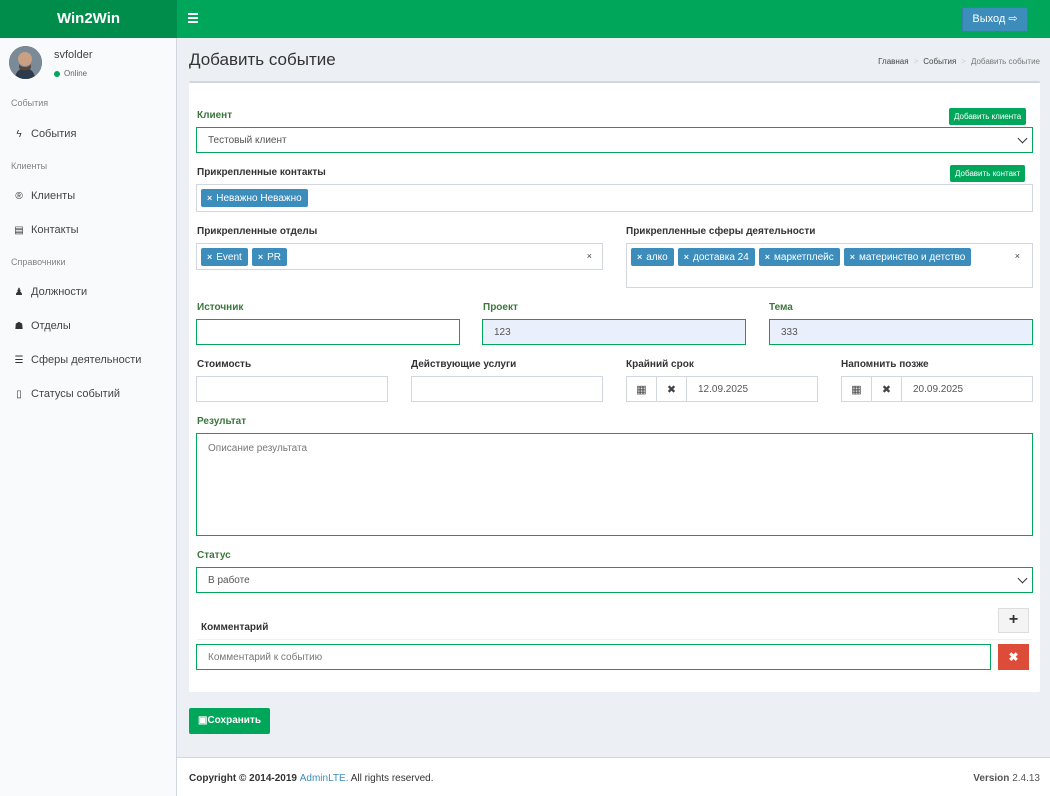  What do you see at coordinates (220, 307) in the screenshot?
I see `source-label: Источник` at bounding box center [220, 307].